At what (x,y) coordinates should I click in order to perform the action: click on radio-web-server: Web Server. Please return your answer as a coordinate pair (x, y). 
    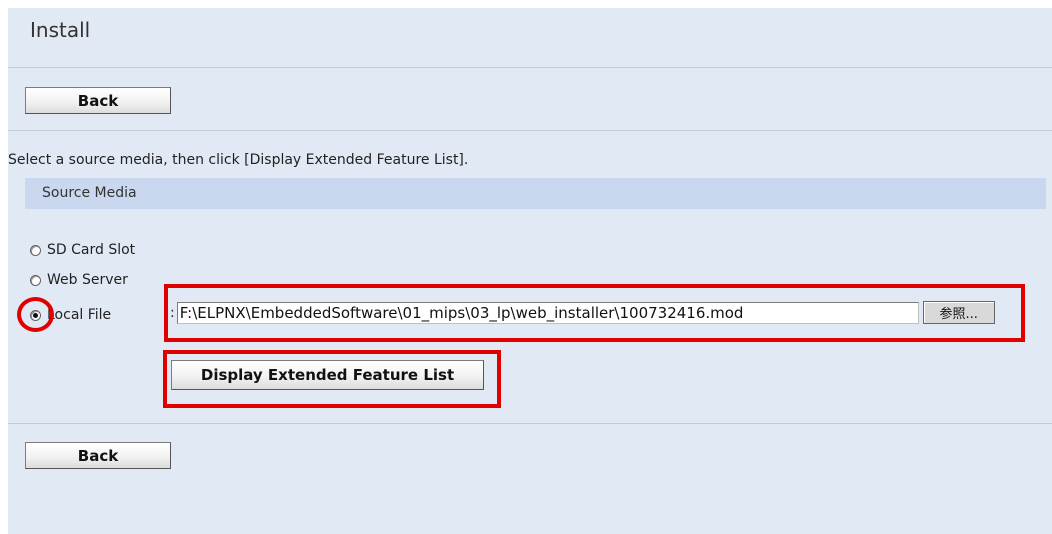
    Looking at the image, I should click on (79, 280).